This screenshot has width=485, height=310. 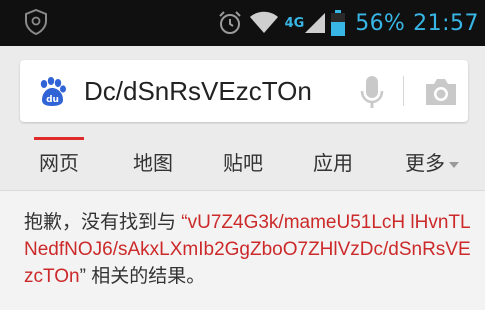 I want to click on shield-icon, so click(x=36, y=22).